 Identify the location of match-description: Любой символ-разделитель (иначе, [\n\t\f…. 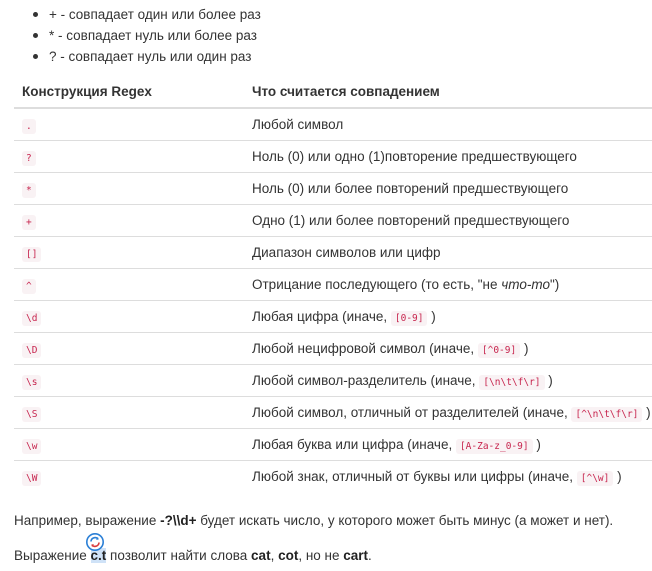
(448, 380).